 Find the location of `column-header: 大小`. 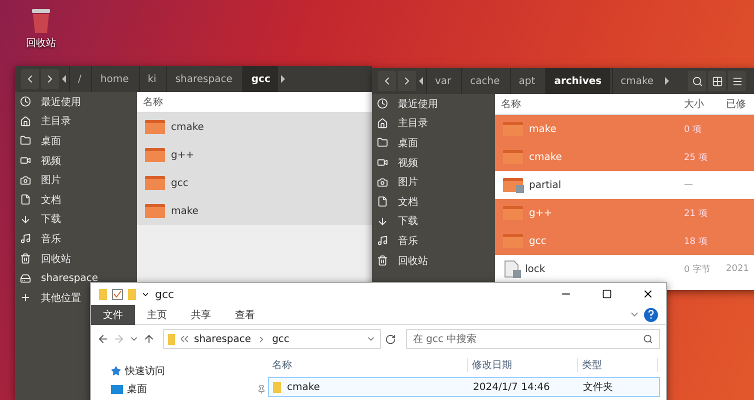

column-header: 大小 is located at coordinates (699, 104).